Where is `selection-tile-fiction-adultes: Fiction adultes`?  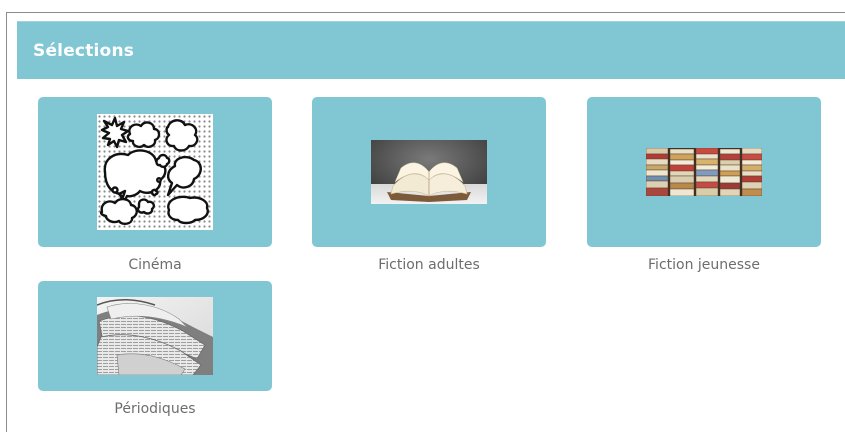
selection-tile-fiction-adultes: Fiction adultes is located at coordinates (429, 185).